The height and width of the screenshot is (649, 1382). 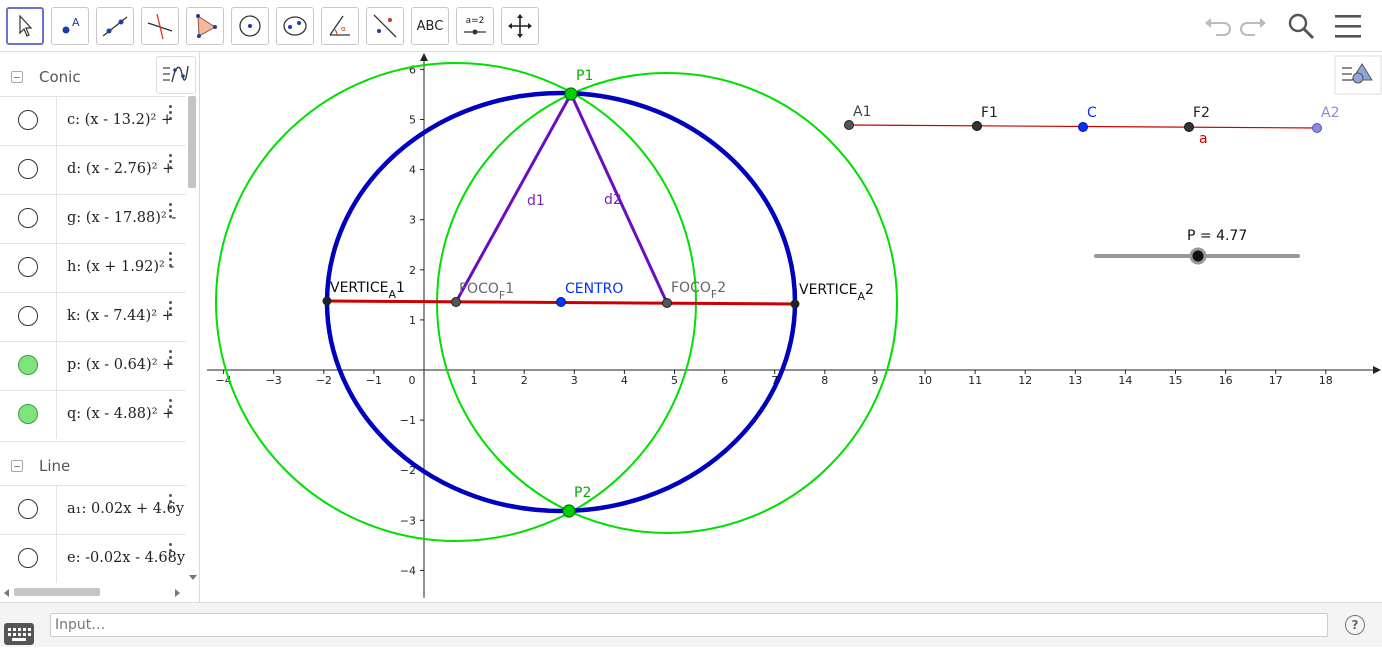 What do you see at coordinates (474, 380) in the screenshot?
I see `x-tick-label: 1` at bounding box center [474, 380].